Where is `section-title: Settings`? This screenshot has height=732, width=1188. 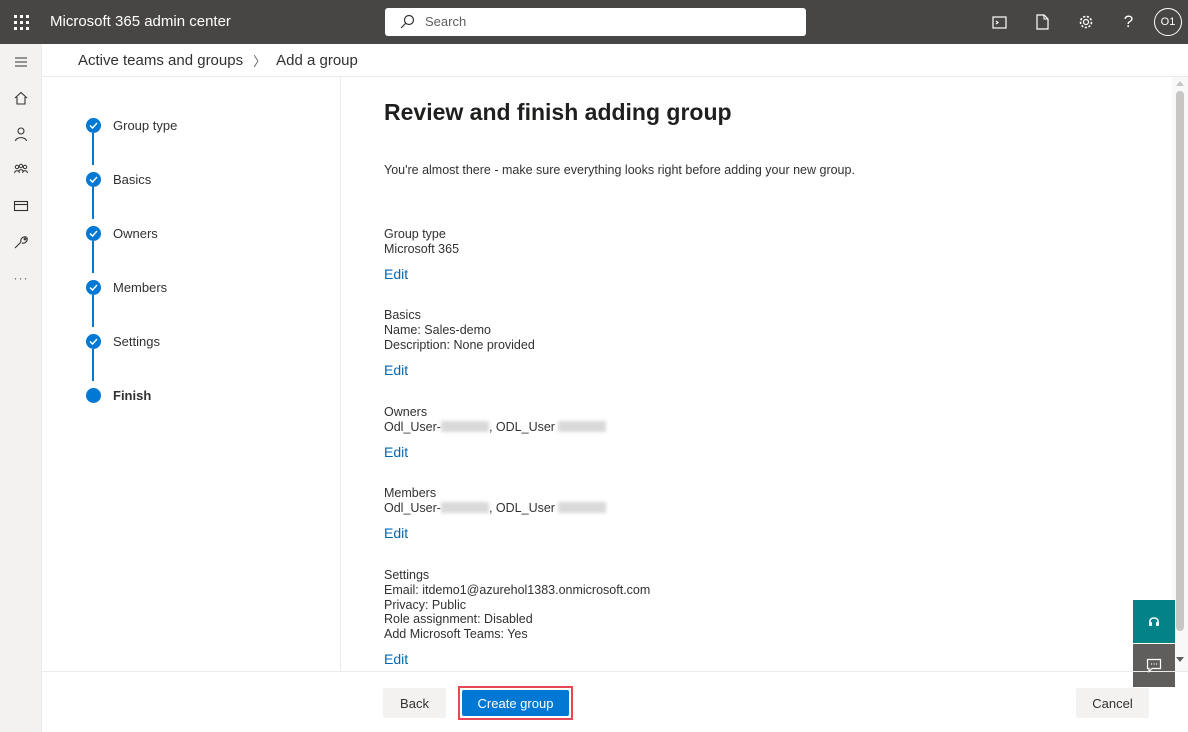 section-title: Settings is located at coordinates (407, 575).